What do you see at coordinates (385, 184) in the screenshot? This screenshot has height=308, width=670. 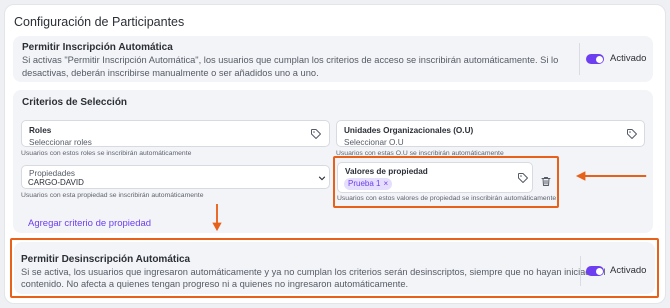 I see `chip-remove-icon: ×` at bounding box center [385, 184].